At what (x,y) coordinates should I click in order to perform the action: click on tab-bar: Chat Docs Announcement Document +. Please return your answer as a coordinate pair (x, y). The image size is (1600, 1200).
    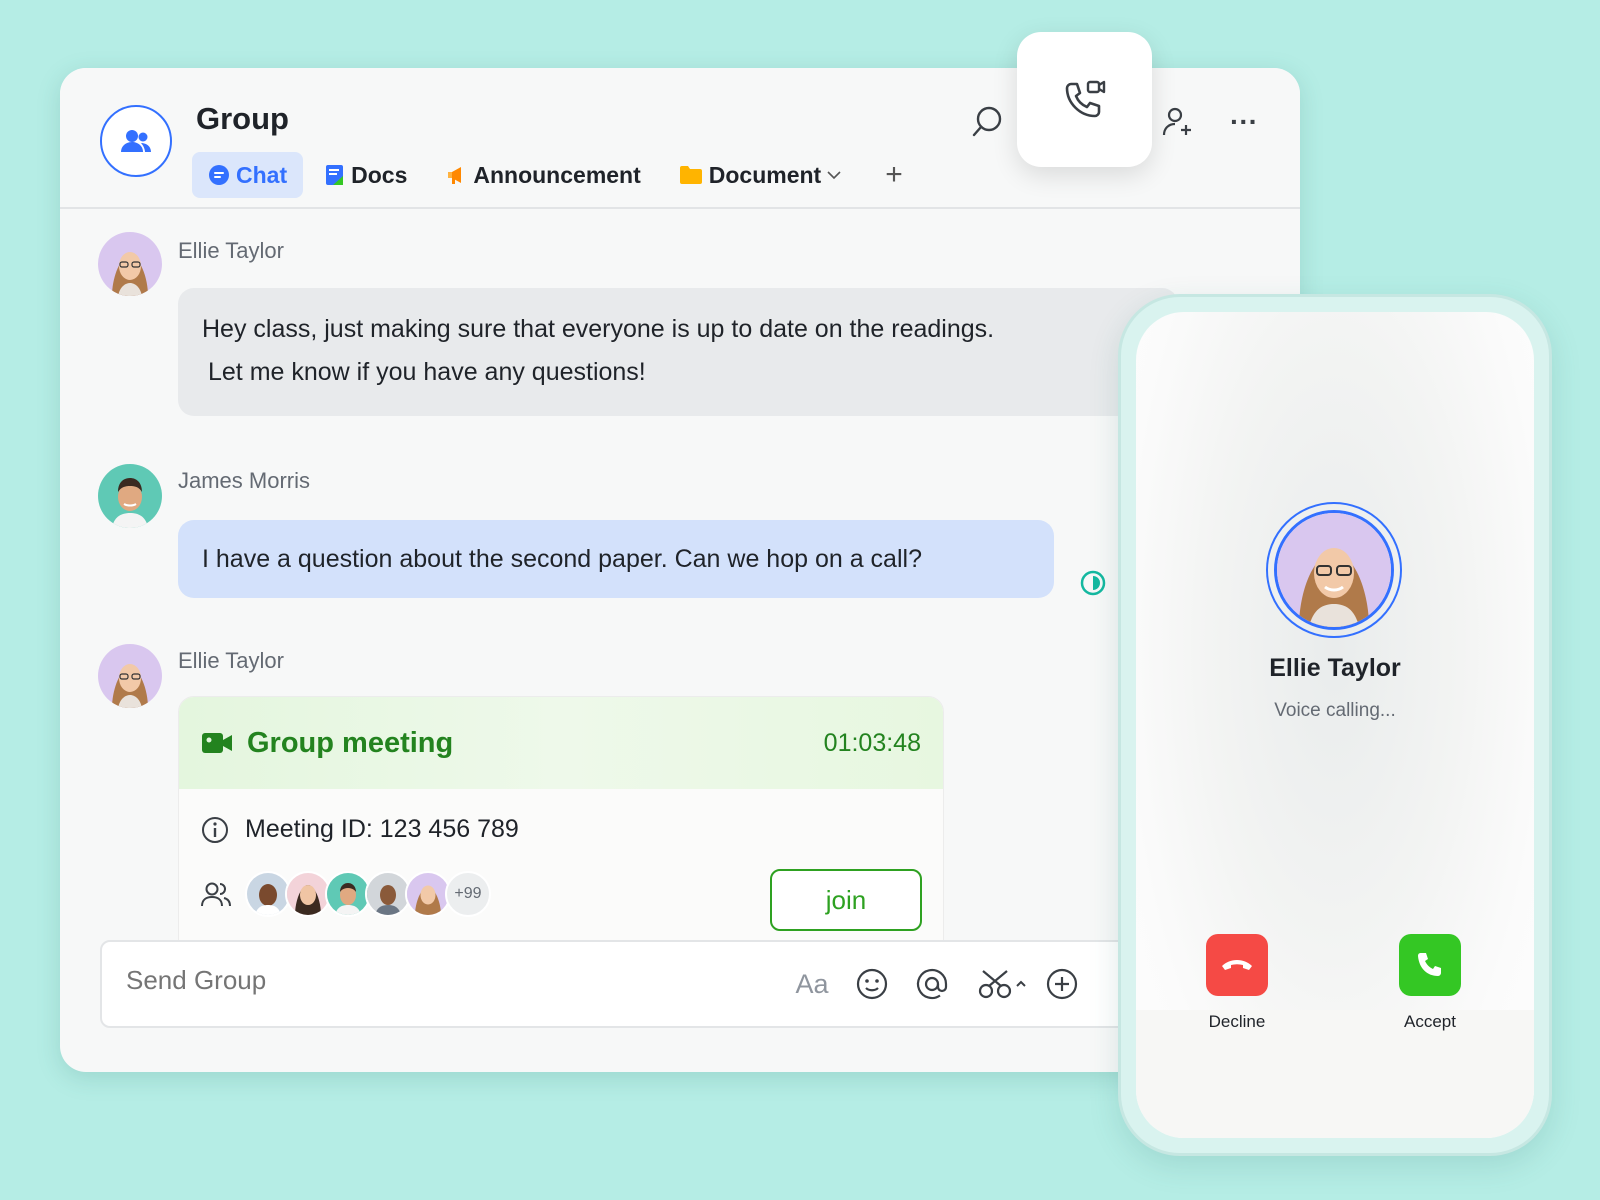
    Looking at the image, I should click on (556, 175).